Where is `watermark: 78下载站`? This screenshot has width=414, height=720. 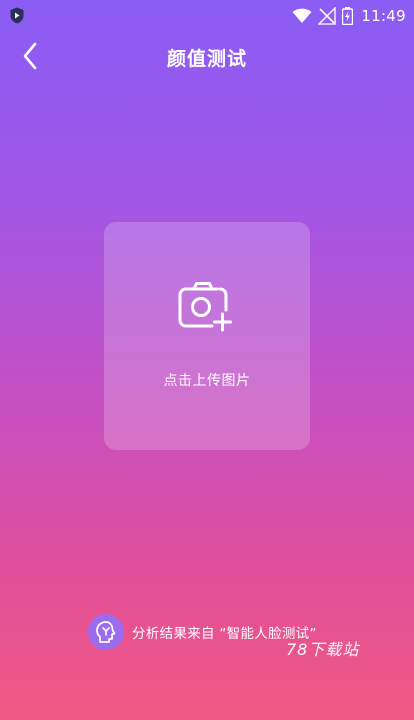
watermark: 78下载站 is located at coordinates (323, 649).